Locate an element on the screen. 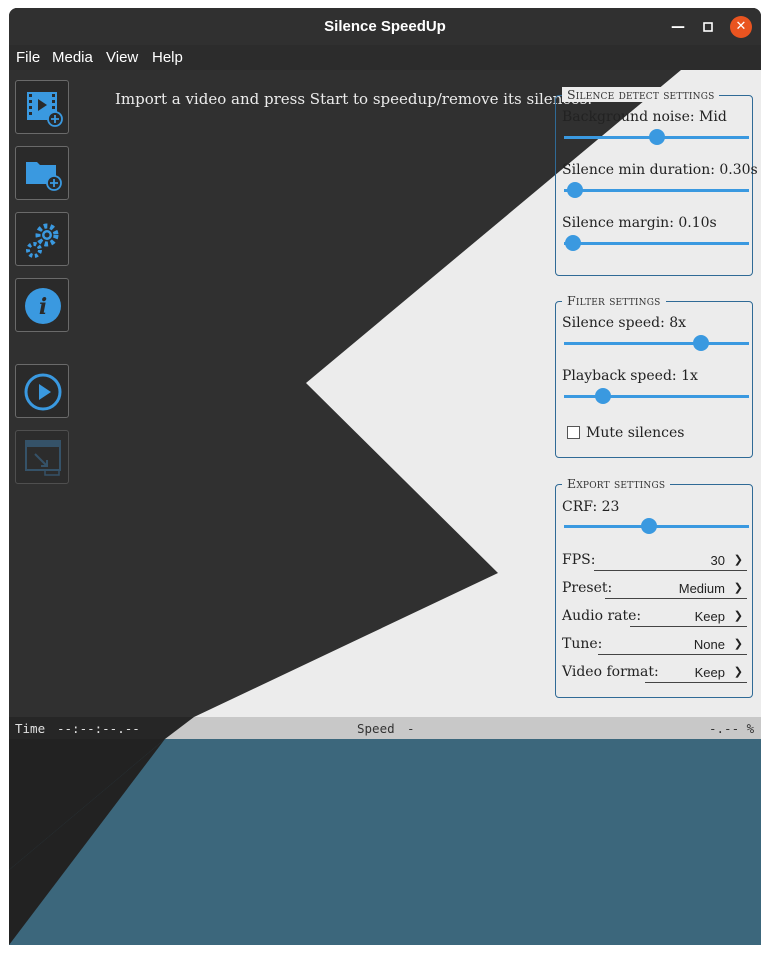 The height and width of the screenshot is (955, 770). menu-file: File is located at coordinates (28, 57).